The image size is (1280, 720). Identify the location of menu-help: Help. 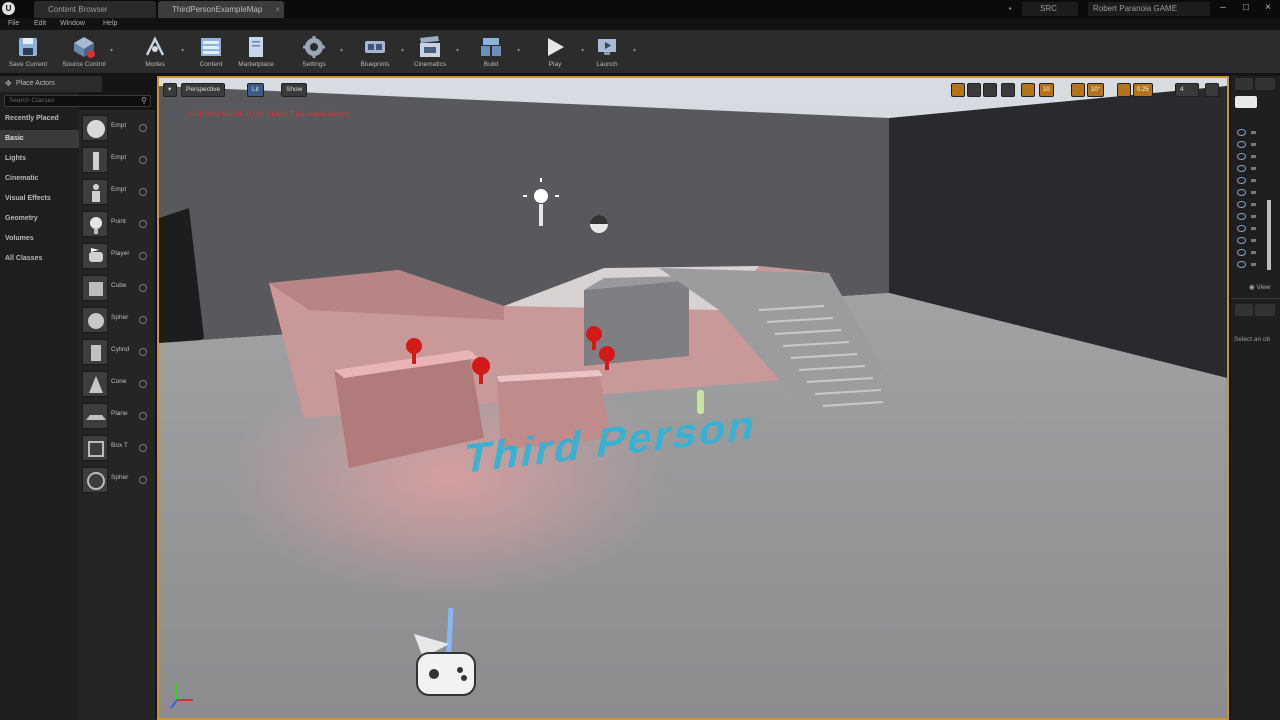
(110, 24).